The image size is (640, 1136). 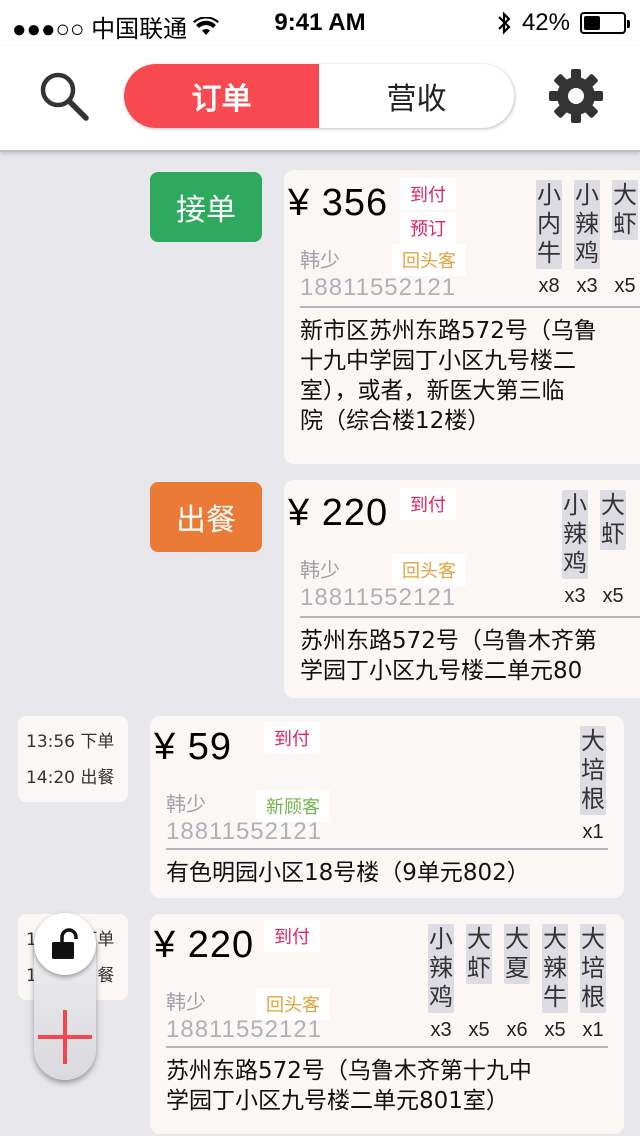 I want to click on bluetooth-icon, so click(x=504, y=23).